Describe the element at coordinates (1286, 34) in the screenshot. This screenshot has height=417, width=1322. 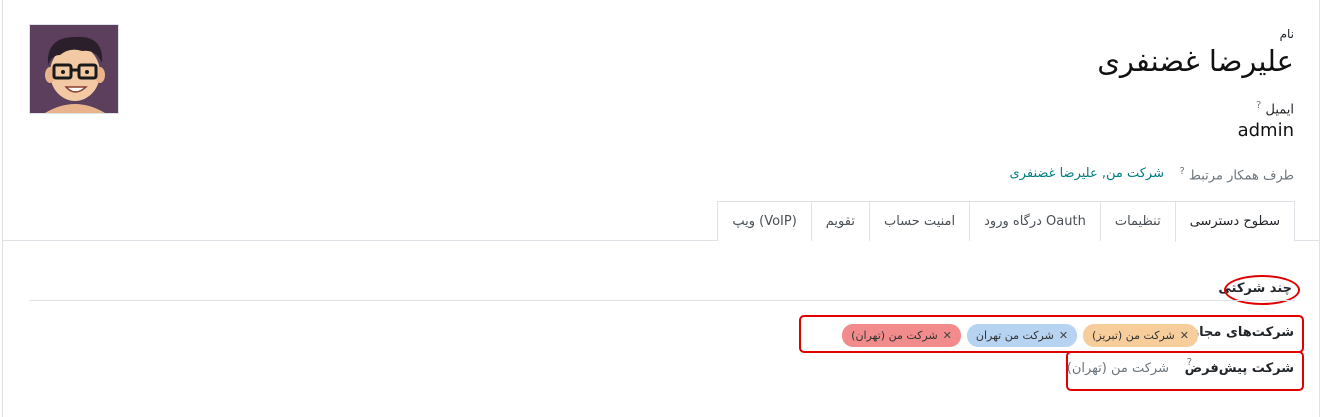
I see `name-label: نام` at that location.